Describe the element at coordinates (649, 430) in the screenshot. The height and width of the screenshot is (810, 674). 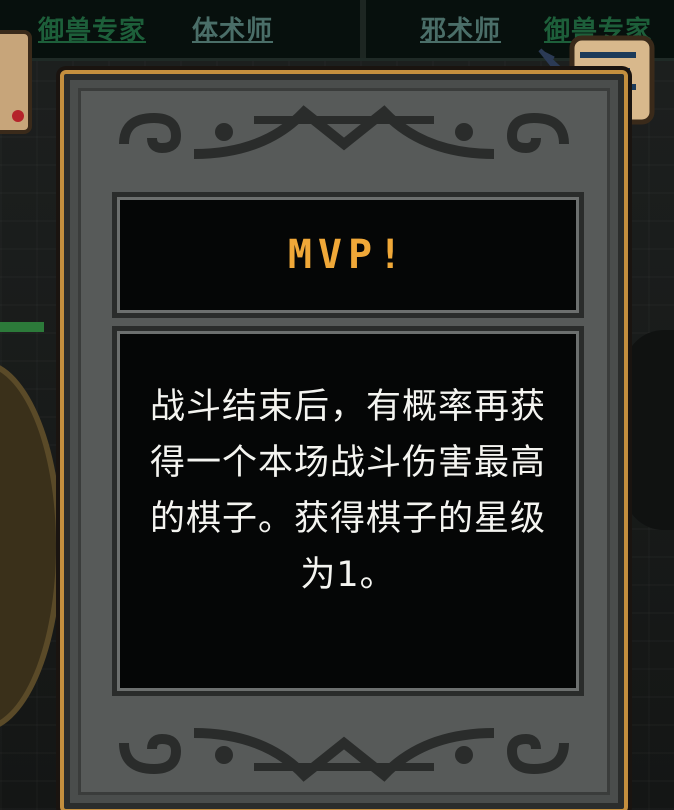
I see `board-shadow-fragment` at that location.